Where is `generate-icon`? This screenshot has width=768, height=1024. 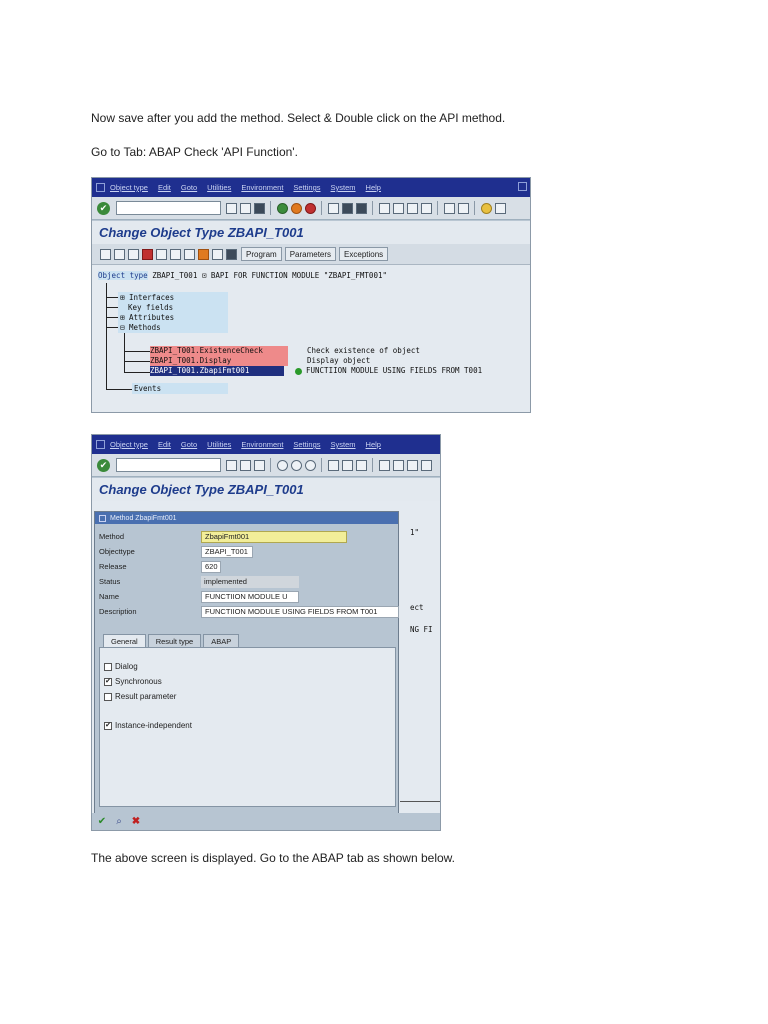 generate-icon is located at coordinates (161, 254).